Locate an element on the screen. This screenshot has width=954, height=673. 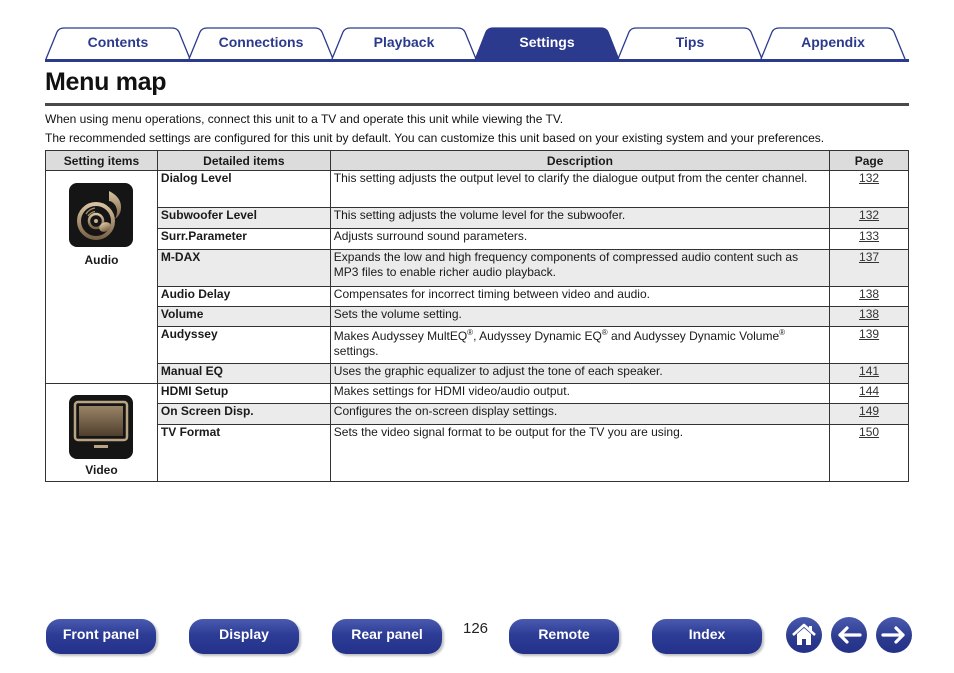
category-label: Audio is located at coordinates (101, 260).